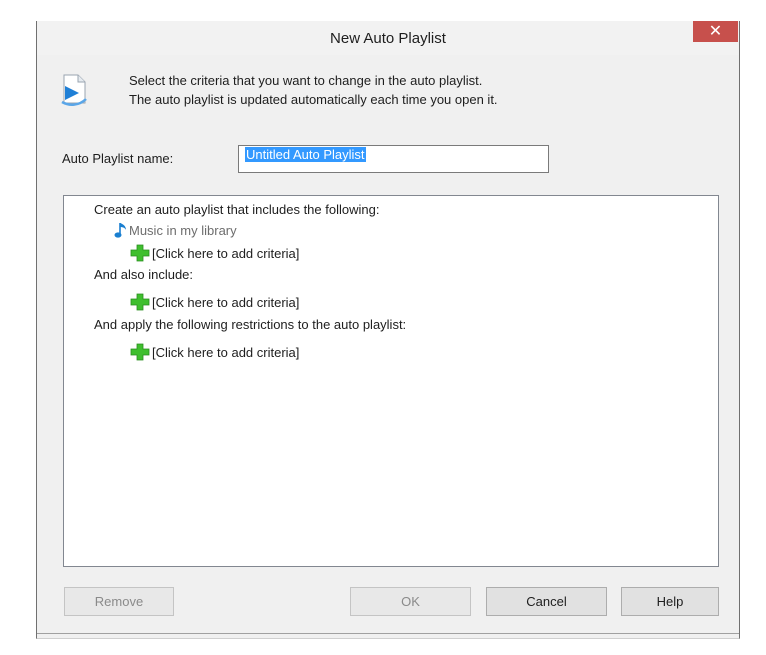 Image resolution: width=766 pixels, height=655 pixels. I want to click on ok-button: OK, so click(410, 601).